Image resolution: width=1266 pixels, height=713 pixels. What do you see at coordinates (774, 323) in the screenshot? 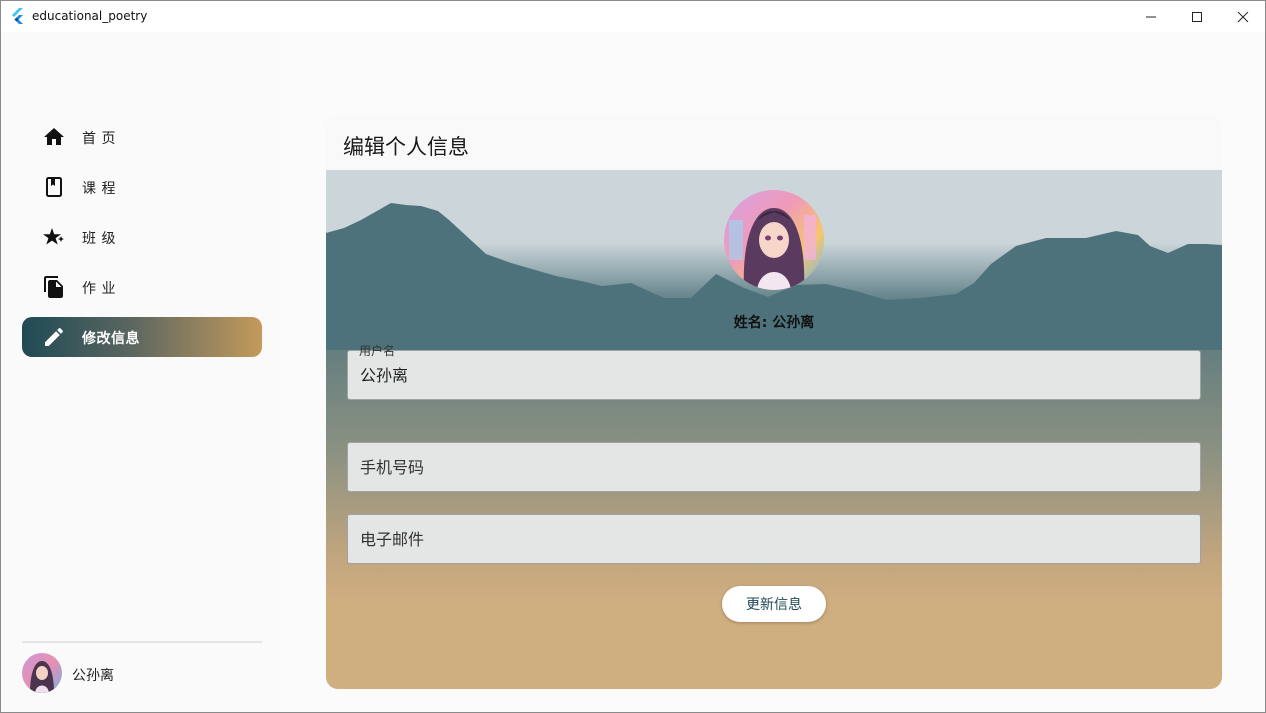
I see `profile-name: 姓名: 公孙离` at bounding box center [774, 323].